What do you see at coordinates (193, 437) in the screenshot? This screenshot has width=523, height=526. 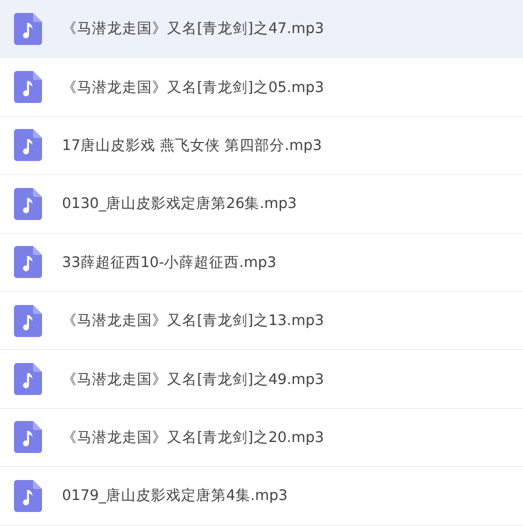 I see `file-name: 《马潜龙走国》又名[青龙剑]之20.mp3` at bounding box center [193, 437].